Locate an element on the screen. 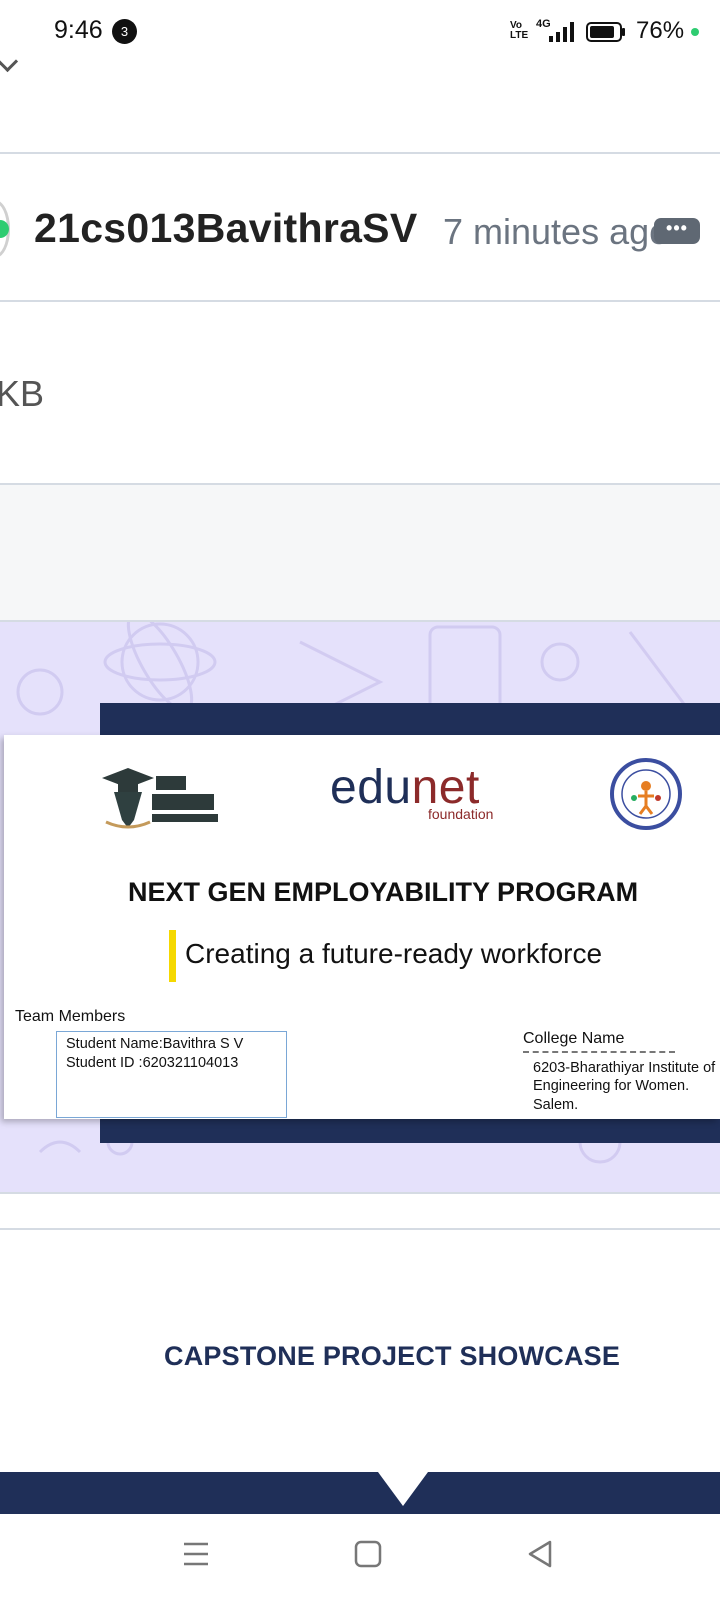 The image size is (720, 1600). system-nav-bar is located at coordinates (360, 1557).